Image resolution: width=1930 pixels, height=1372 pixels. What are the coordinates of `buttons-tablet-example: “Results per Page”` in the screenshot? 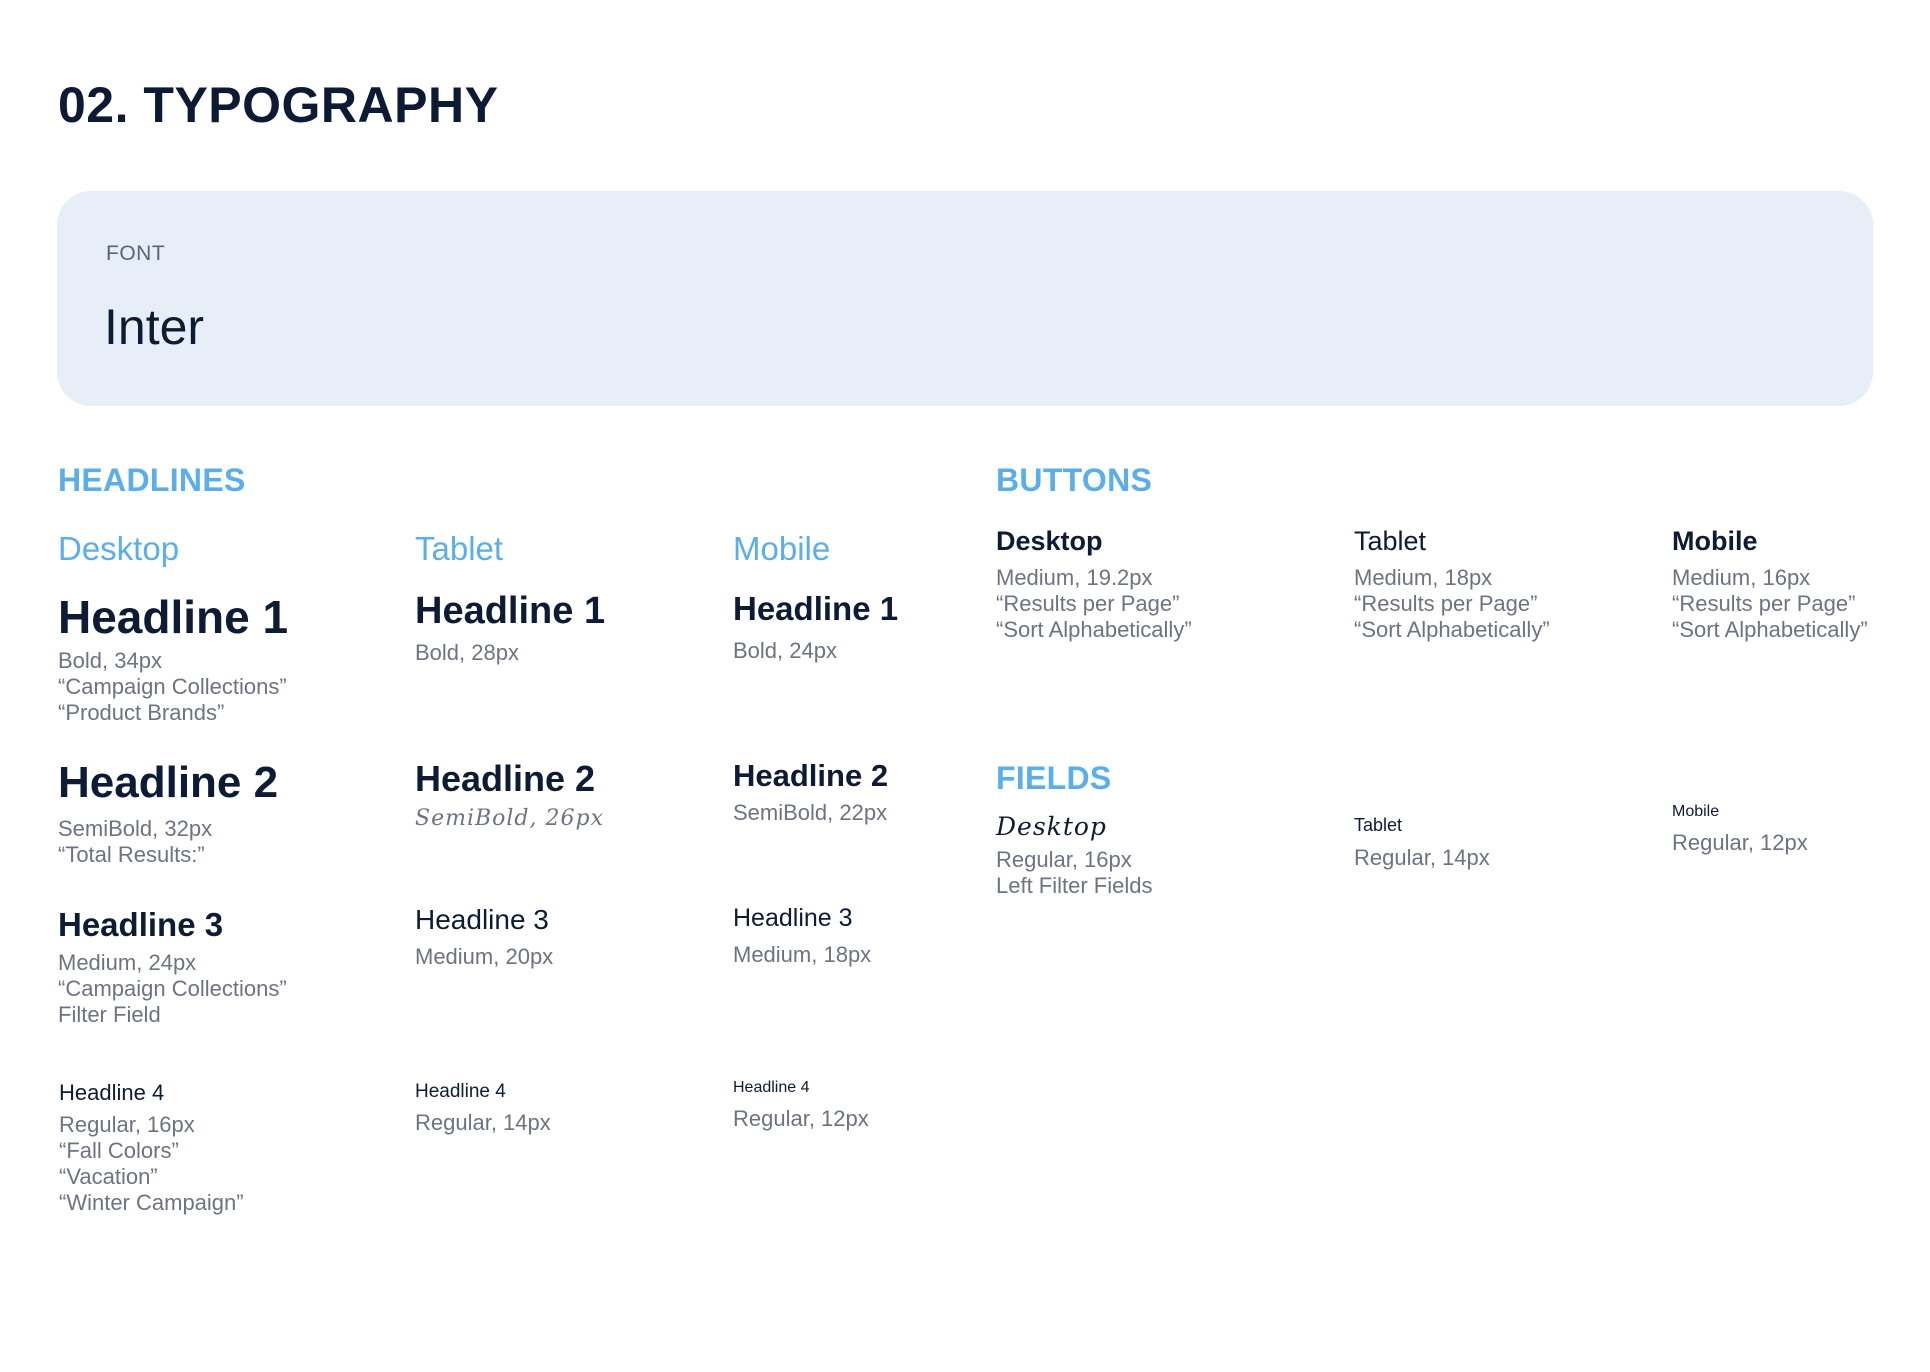 It's located at (1446, 603).